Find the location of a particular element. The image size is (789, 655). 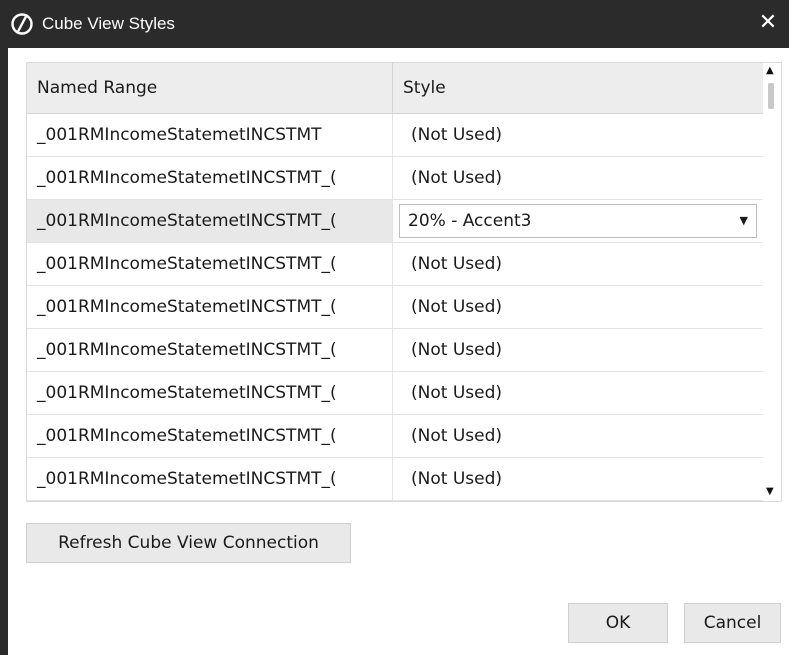

column-header-style: Style is located at coordinates (578, 88).